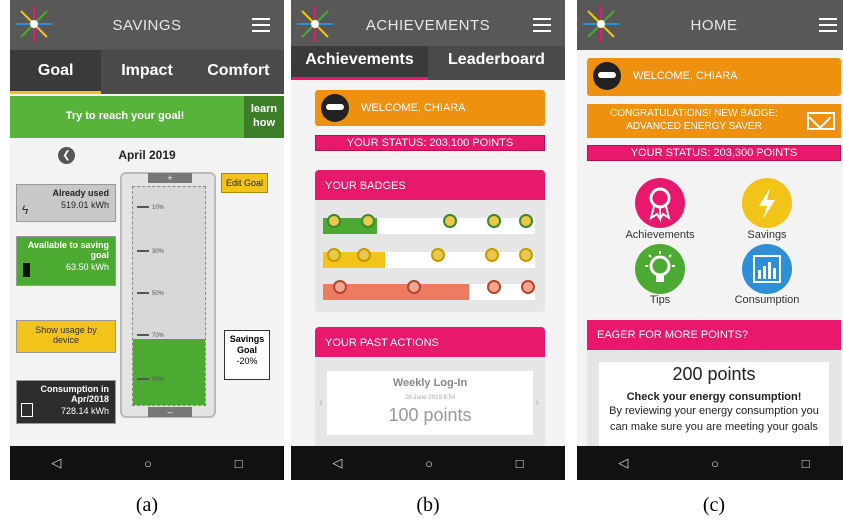  What do you see at coordinates (66, 336) in the screenshot?
I see `show-usage-button: Show usage by device` at bounding box center [66, 336].